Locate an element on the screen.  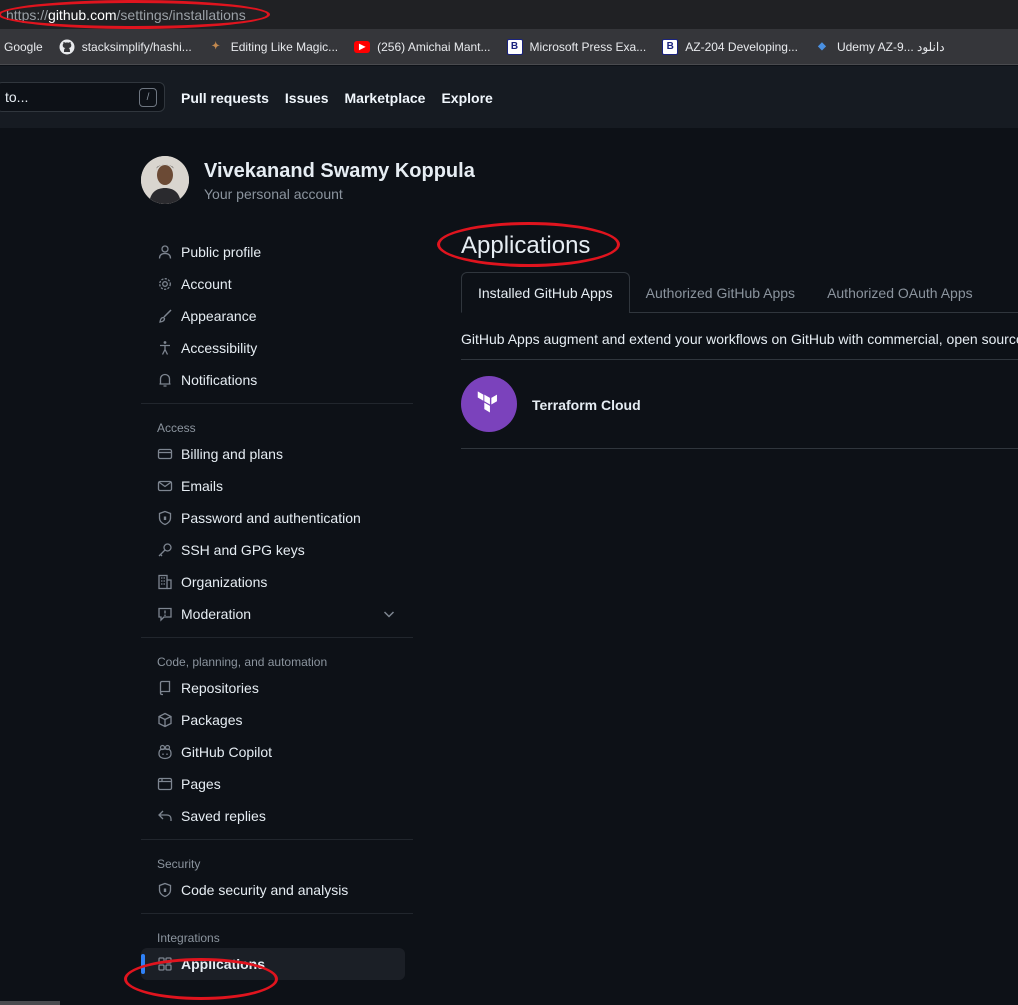
copilot-icon is located at coordinates (165, 752).